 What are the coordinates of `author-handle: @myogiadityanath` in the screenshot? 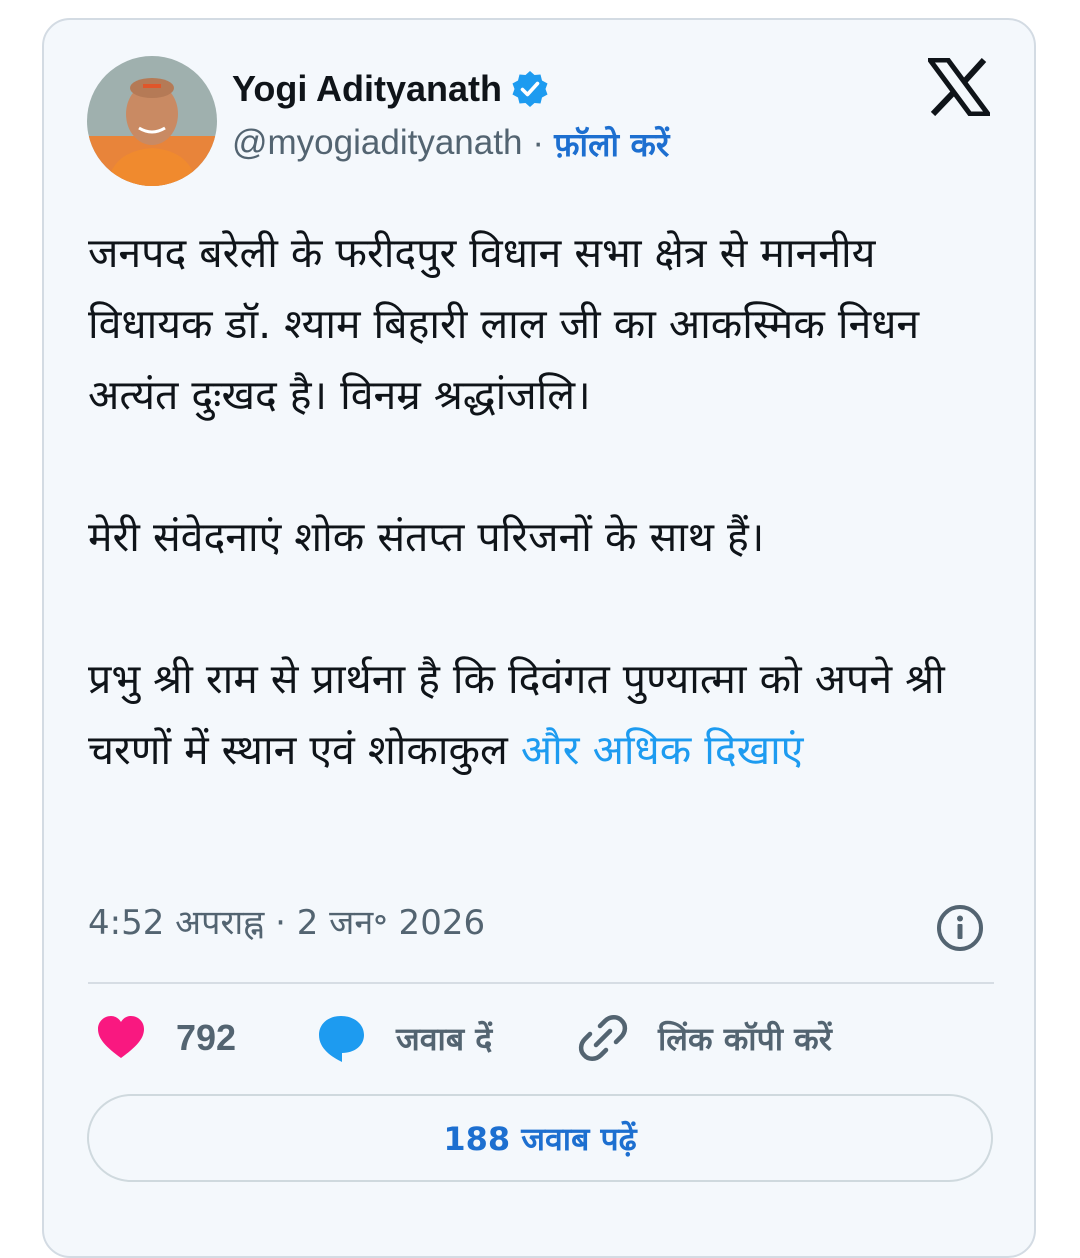 It's located at (377, 143).